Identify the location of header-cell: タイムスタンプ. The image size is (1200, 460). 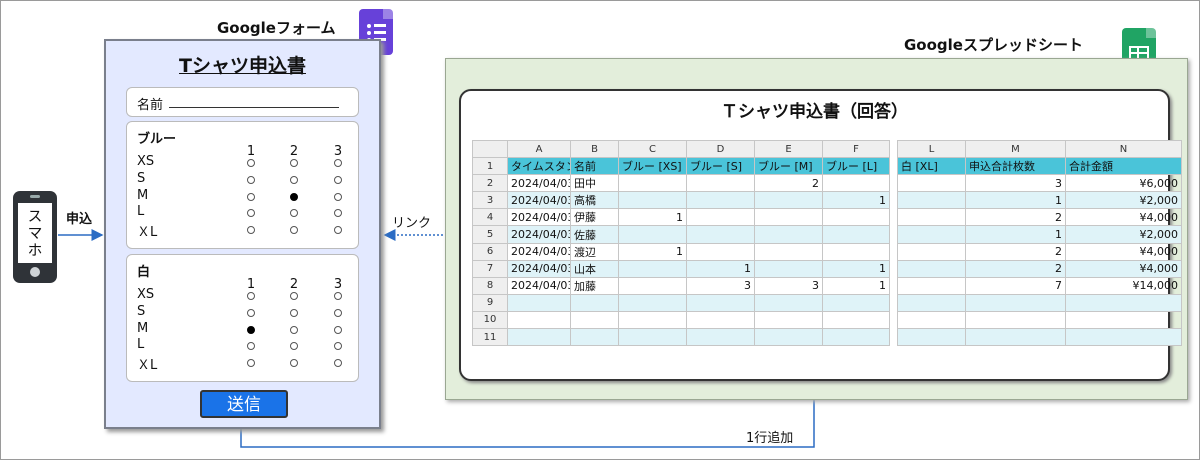
(539, 166).